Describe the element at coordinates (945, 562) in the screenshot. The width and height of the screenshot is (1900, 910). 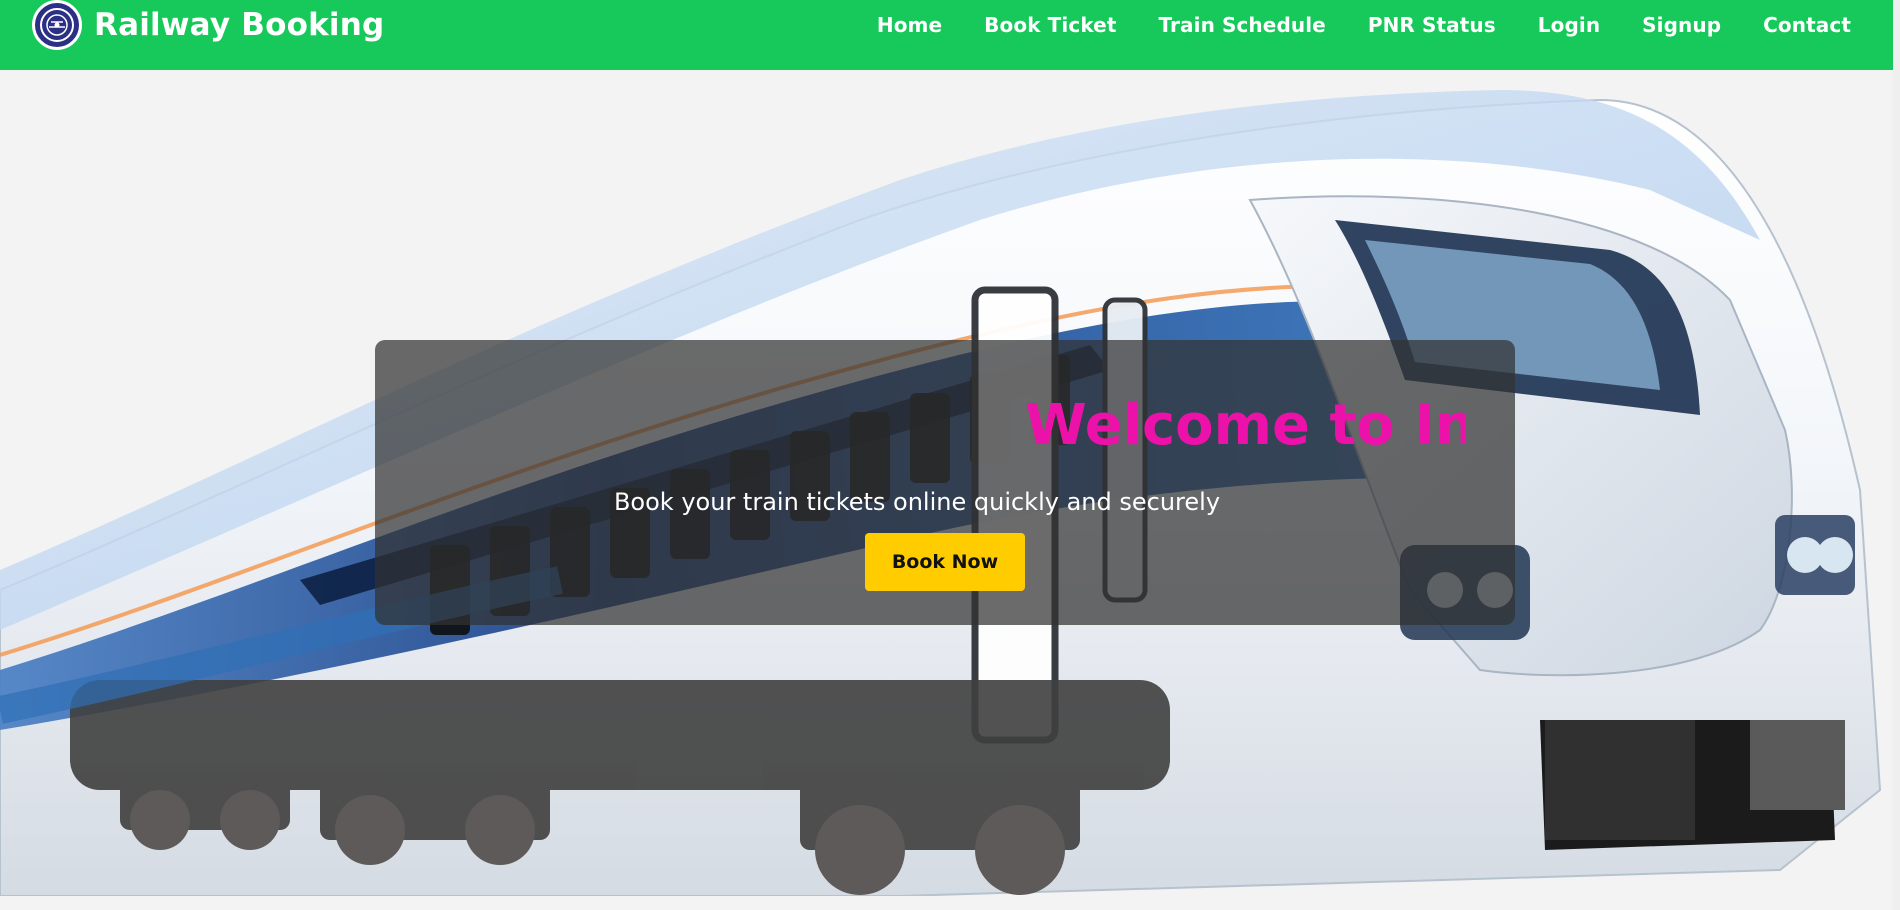
I see `book-now-button: Book Now` at that location.